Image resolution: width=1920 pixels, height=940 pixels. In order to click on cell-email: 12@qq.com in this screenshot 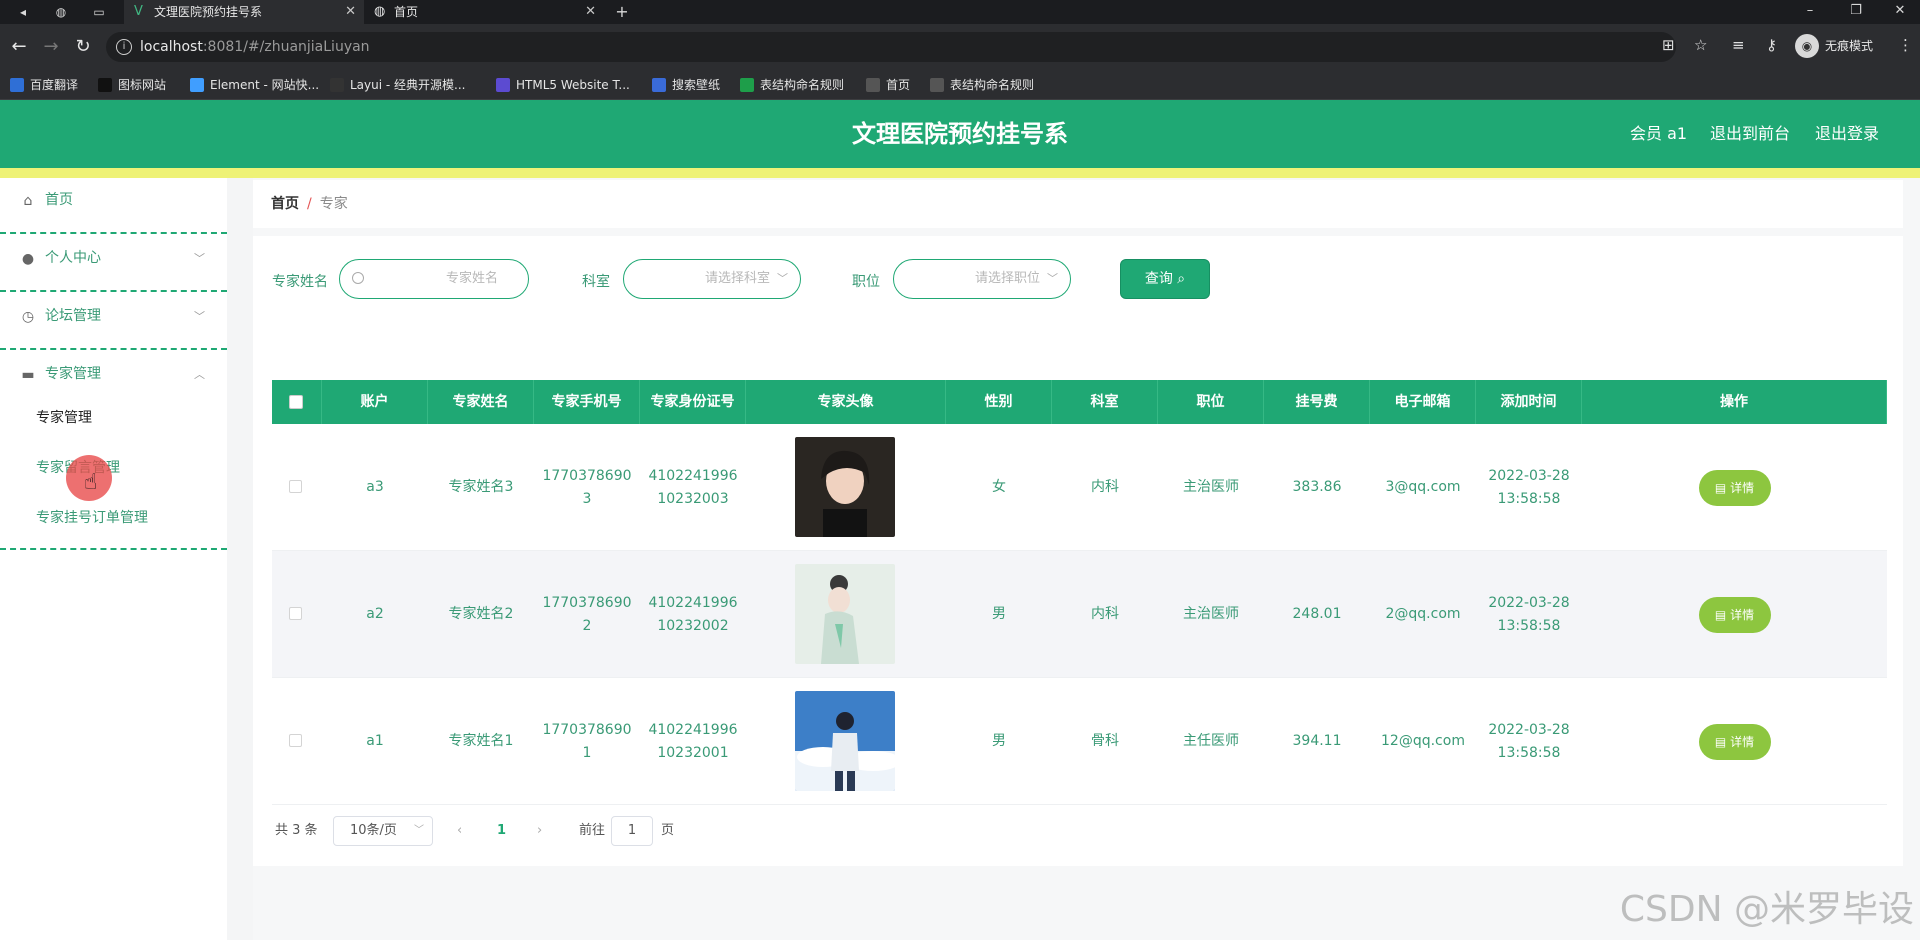, I will do `click(1423, 741)`.